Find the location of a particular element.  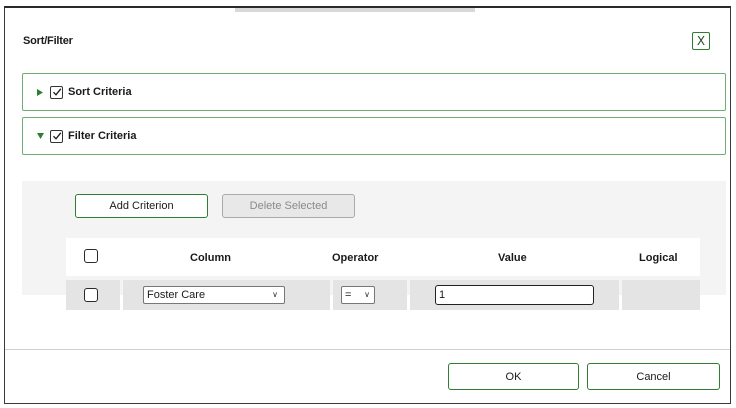

delete-selected-button: Delete Selected is located at coordinates (288, 206).